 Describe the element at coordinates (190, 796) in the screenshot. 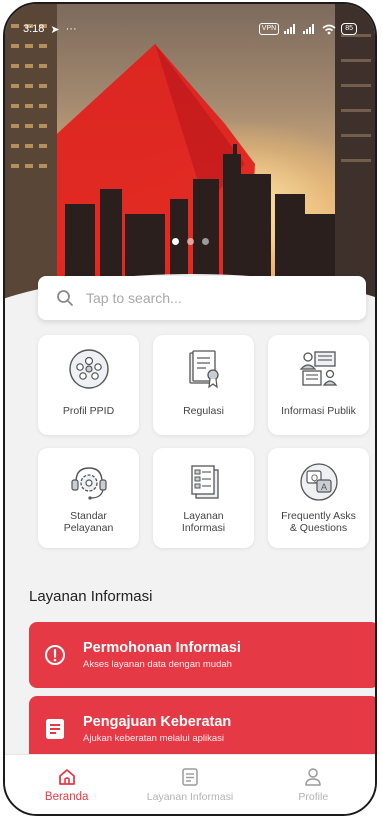

I see `nav-label: Layanan Informasi` at that location.